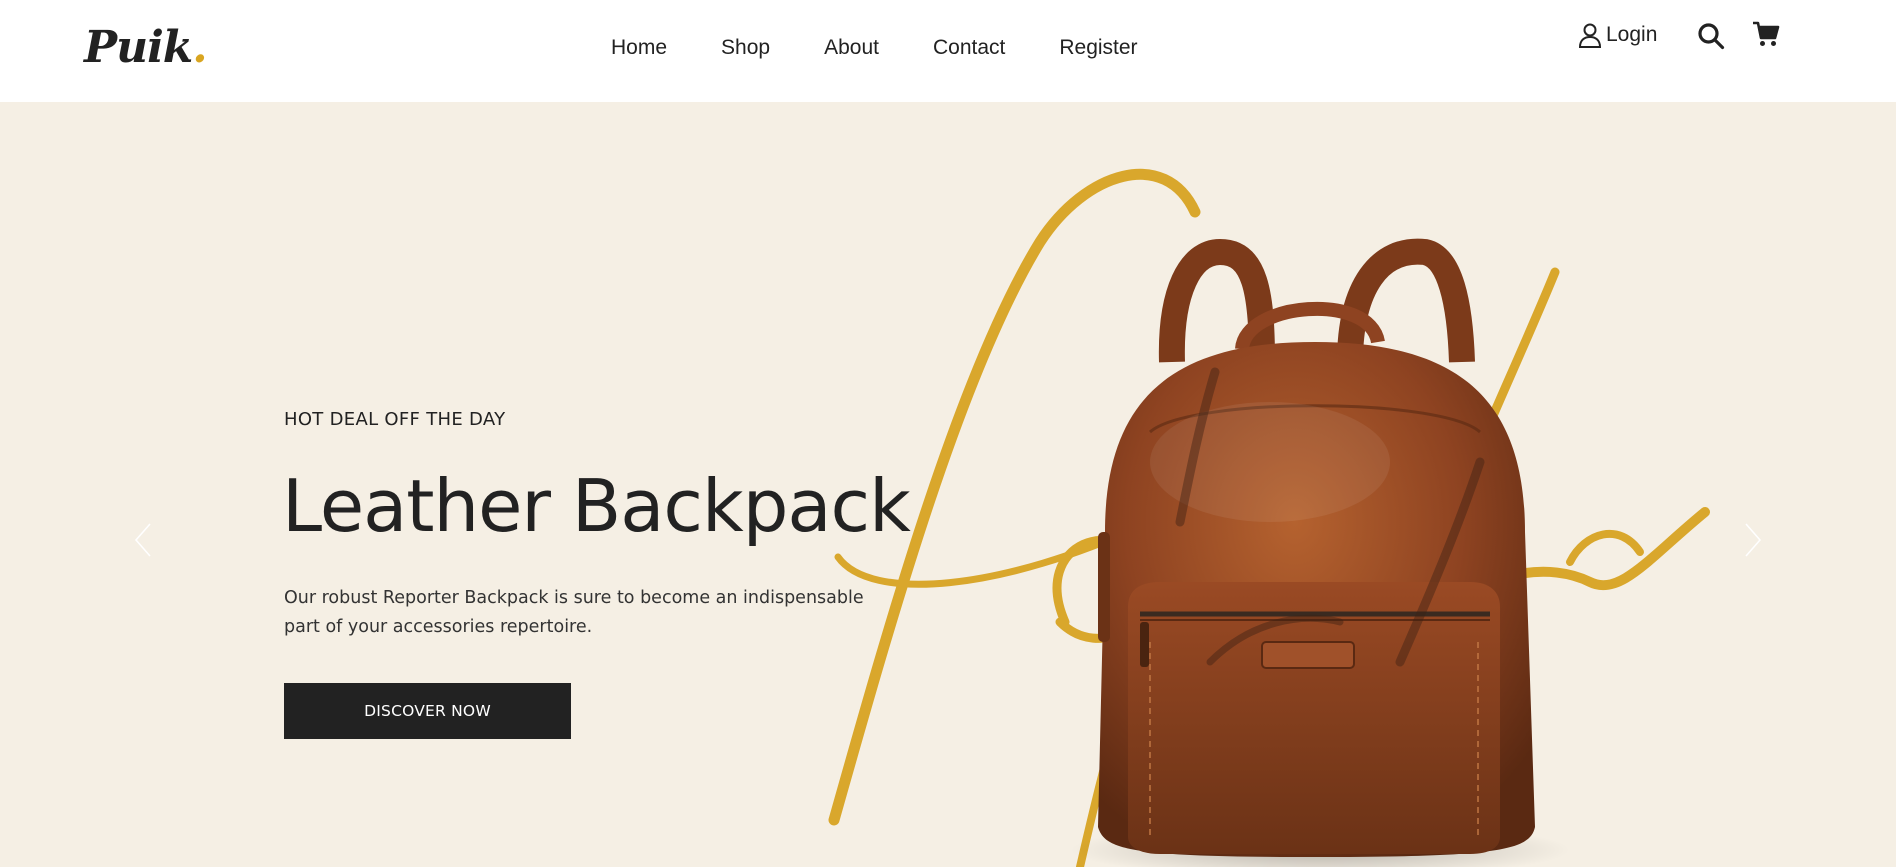 This screenshot has height=867, width=1896. What do you see at coordinates (427, 711) in the screenshot?
I see `discover-now-button: DISCOVER NOW` at bounding box center [427, 711].